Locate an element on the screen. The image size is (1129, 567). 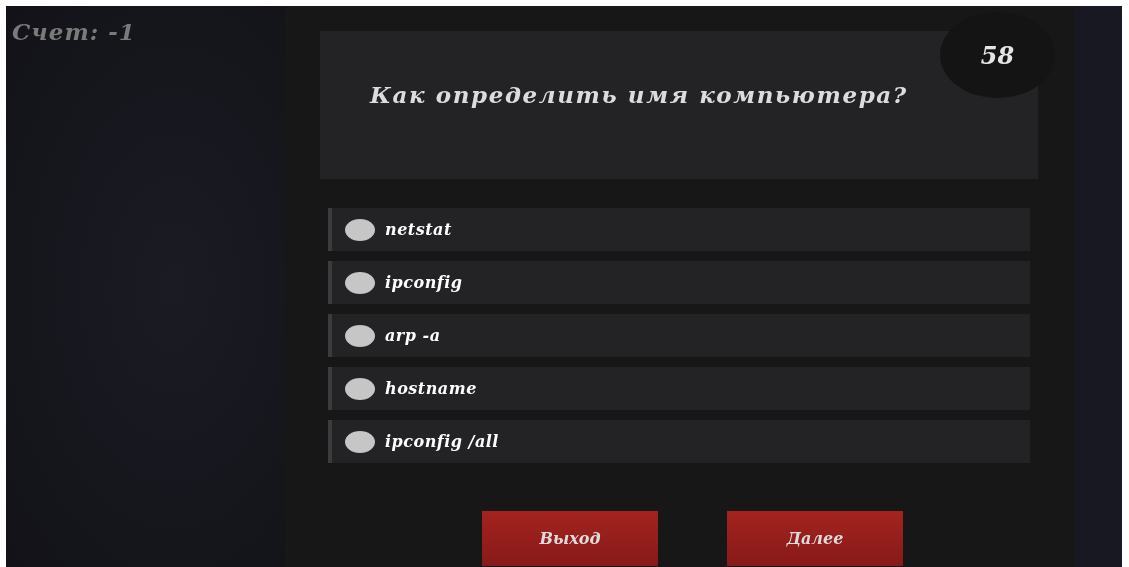
option-label: netstat is located at coordinates (418, 229).